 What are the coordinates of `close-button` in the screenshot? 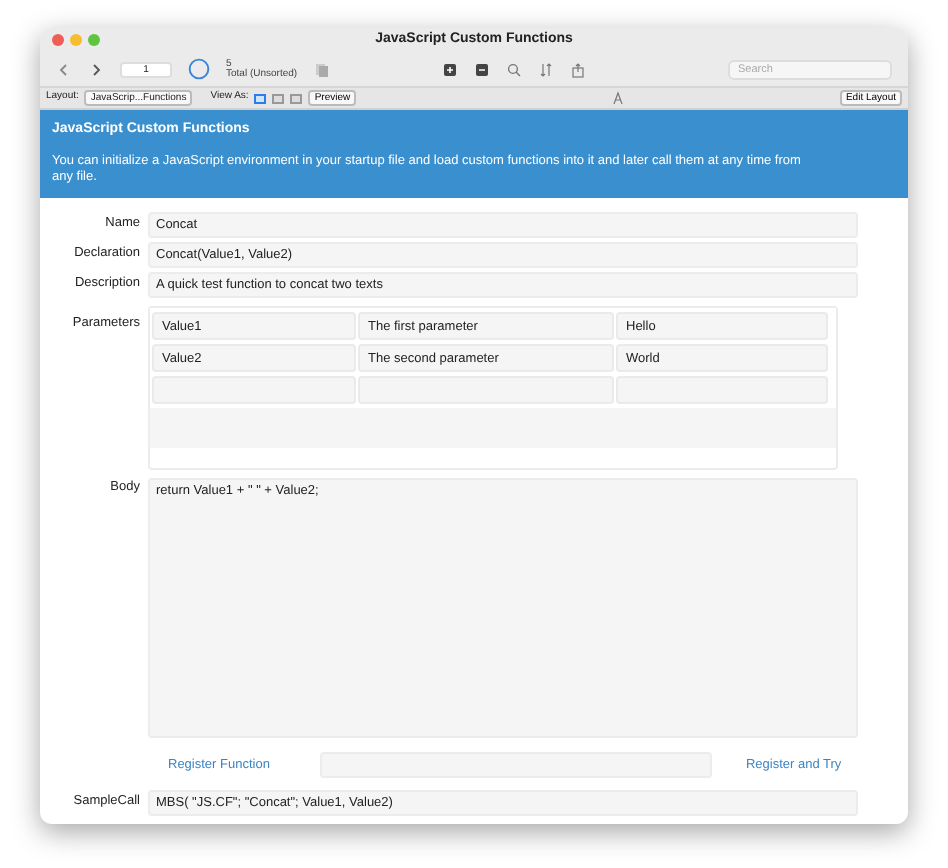 It's located at (58, 40).